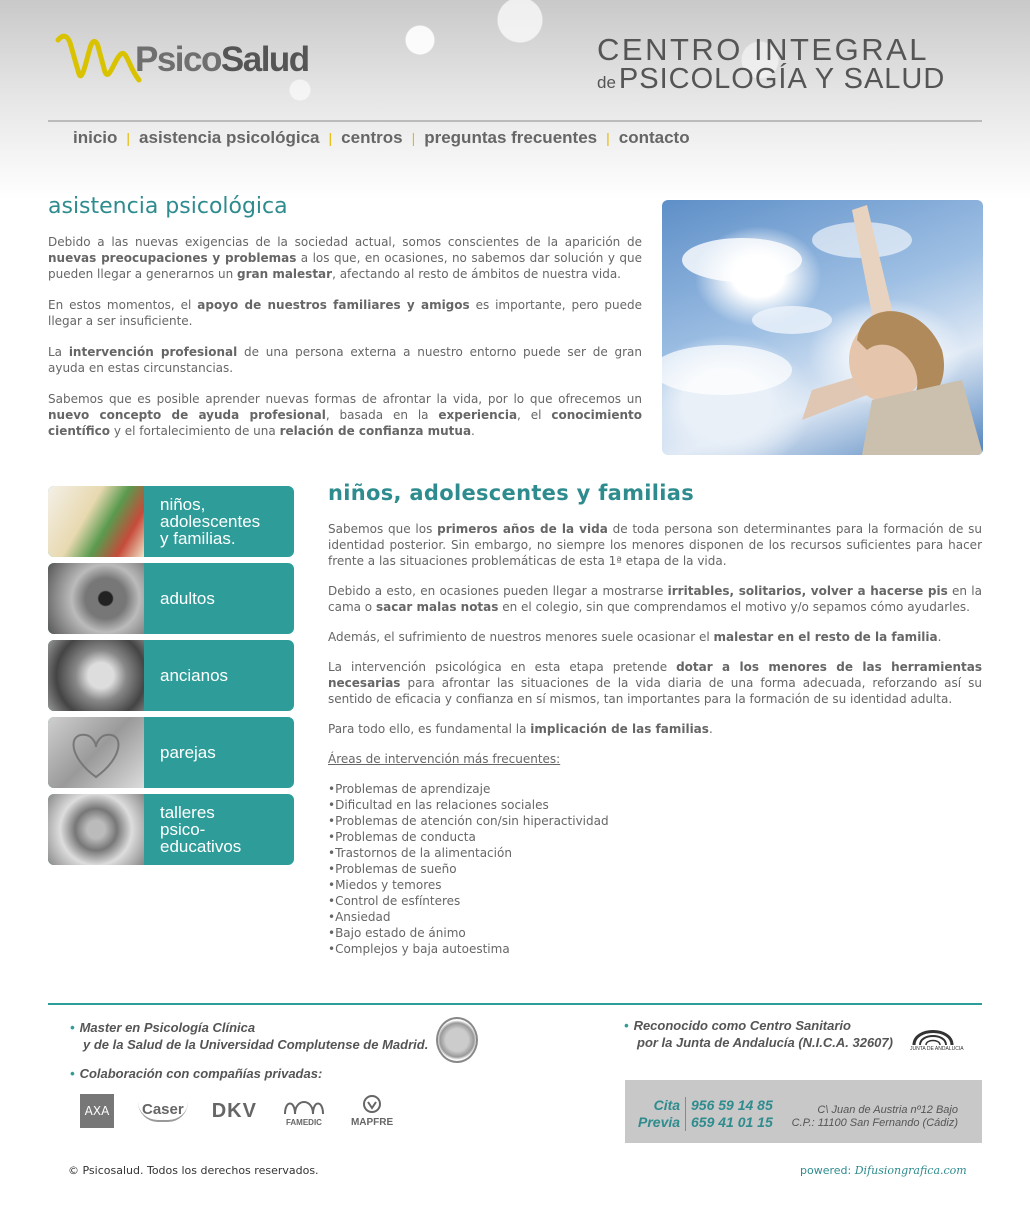 Image resolution: width=1030 pixels, height=1226 pixels. What do you see at coordinates (655, 789) in the screenshot?
I see `list-item: Problemas de aprendizaje` at bounding box center [655, 789].